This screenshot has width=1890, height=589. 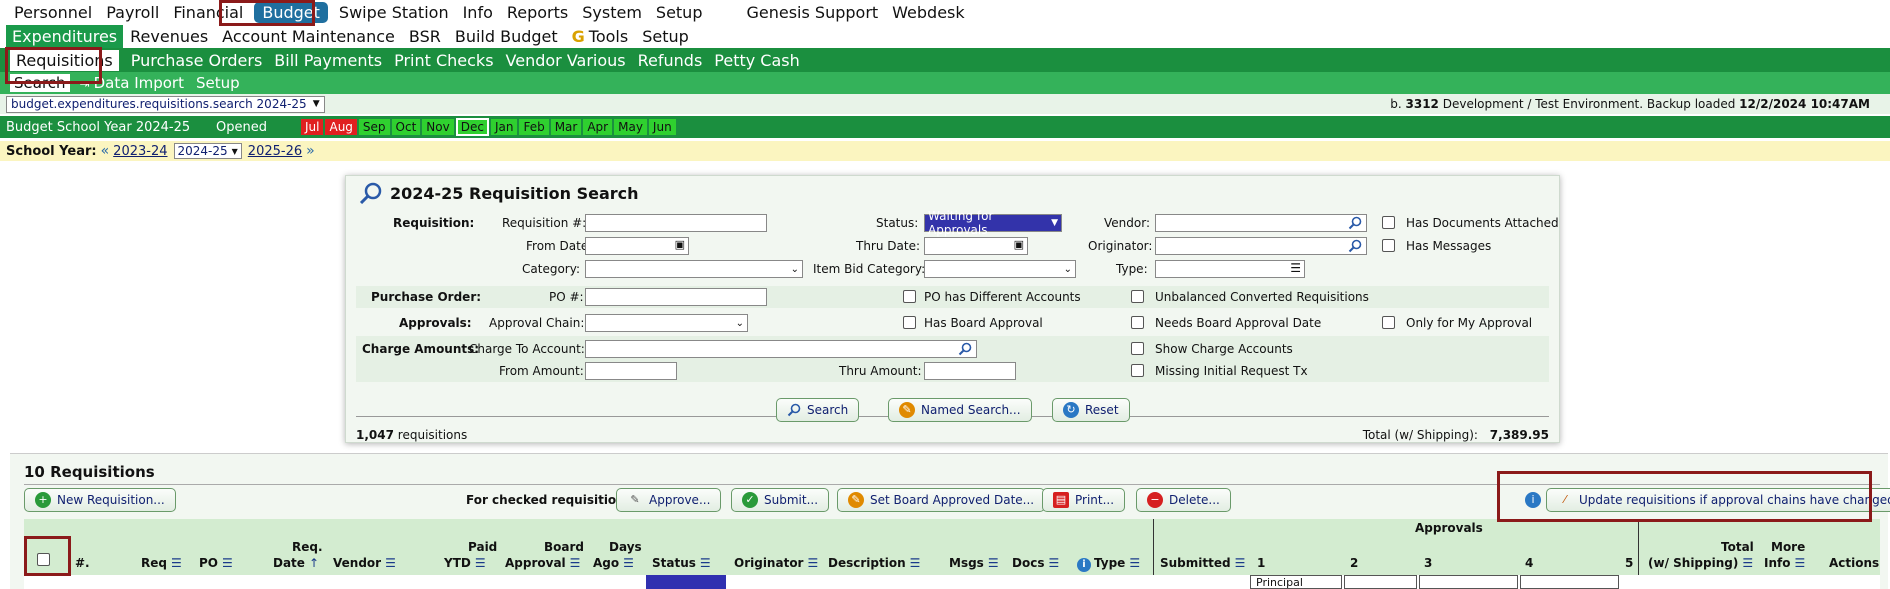 I want to click on charge-account-search-icon, so click(x=965, y=349).